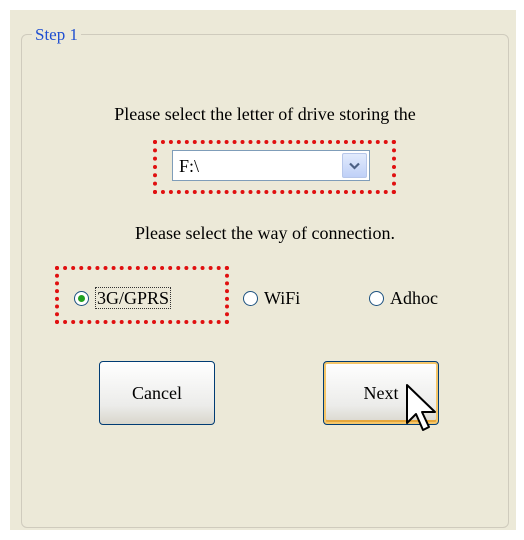 The width and height of the screenshot is (524, 540). What do you see at coordinates (414, 298) in the screenshot?
I see `radio-label-adhoc: Adhoc` at bounding box center [414, 298].